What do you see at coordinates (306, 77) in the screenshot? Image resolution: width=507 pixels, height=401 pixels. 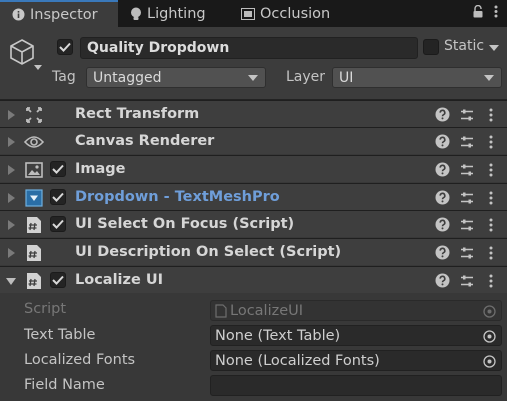 I see `layer-label: Layer` at bounding box center [306, 77].